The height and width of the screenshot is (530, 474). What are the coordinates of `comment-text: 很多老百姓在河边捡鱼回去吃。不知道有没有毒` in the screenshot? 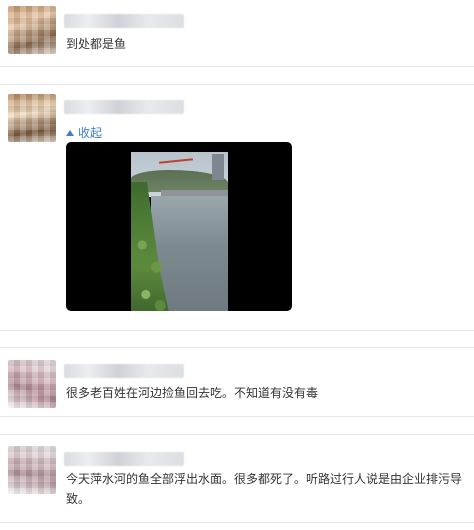 It's located at (192, 393).